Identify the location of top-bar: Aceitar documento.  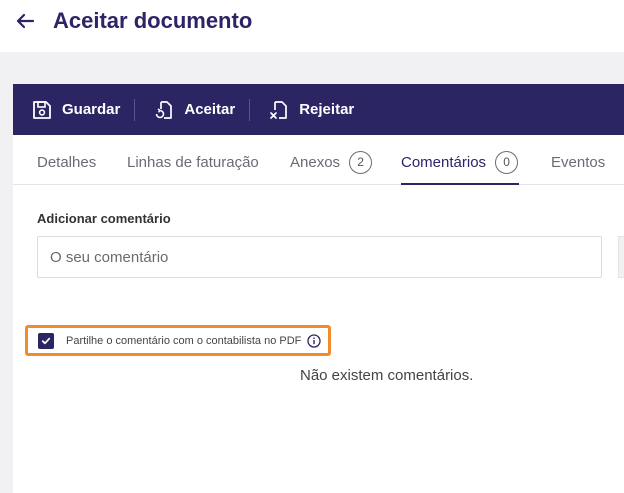
(312, 26).